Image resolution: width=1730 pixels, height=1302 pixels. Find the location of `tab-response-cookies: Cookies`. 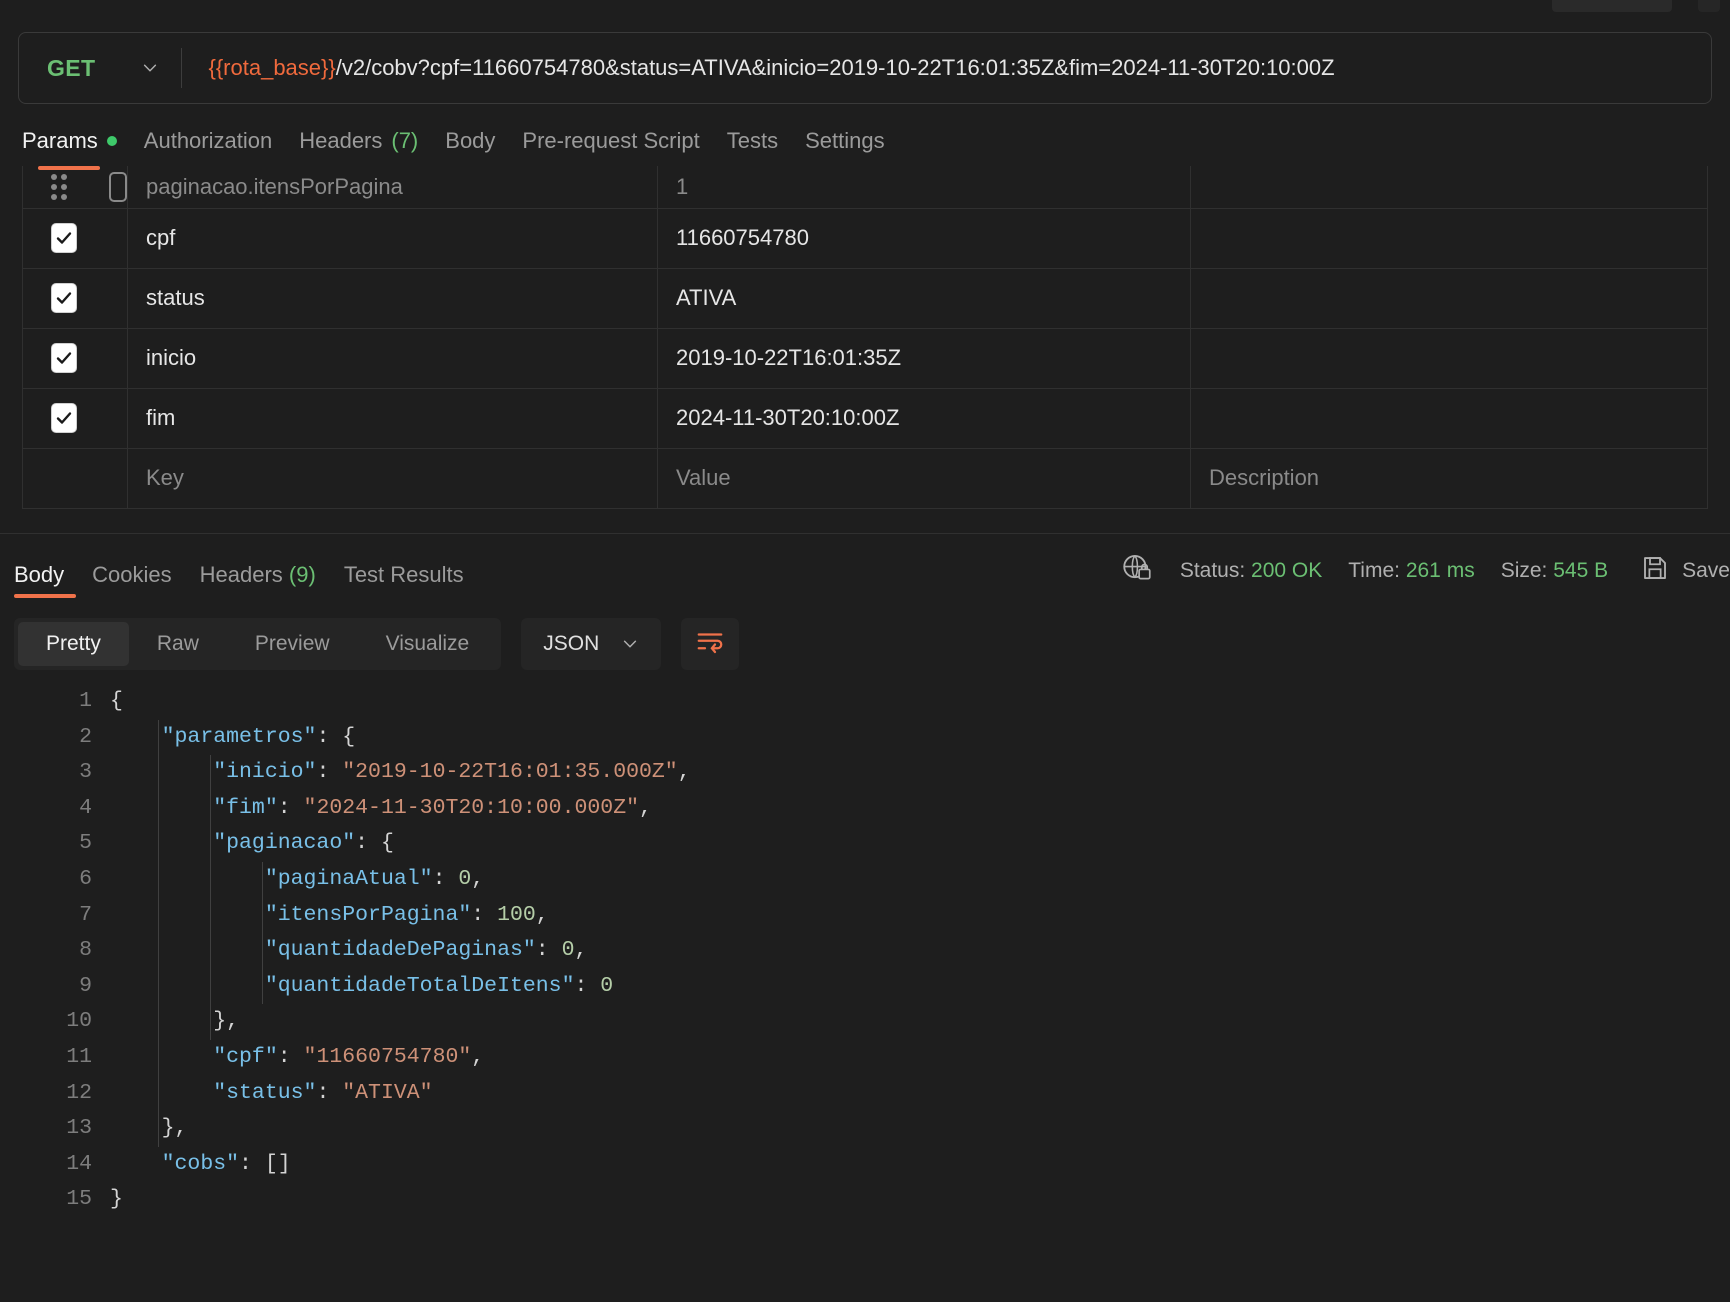

tab-response-cookies: Cookies is located at coordinates (145, 580).